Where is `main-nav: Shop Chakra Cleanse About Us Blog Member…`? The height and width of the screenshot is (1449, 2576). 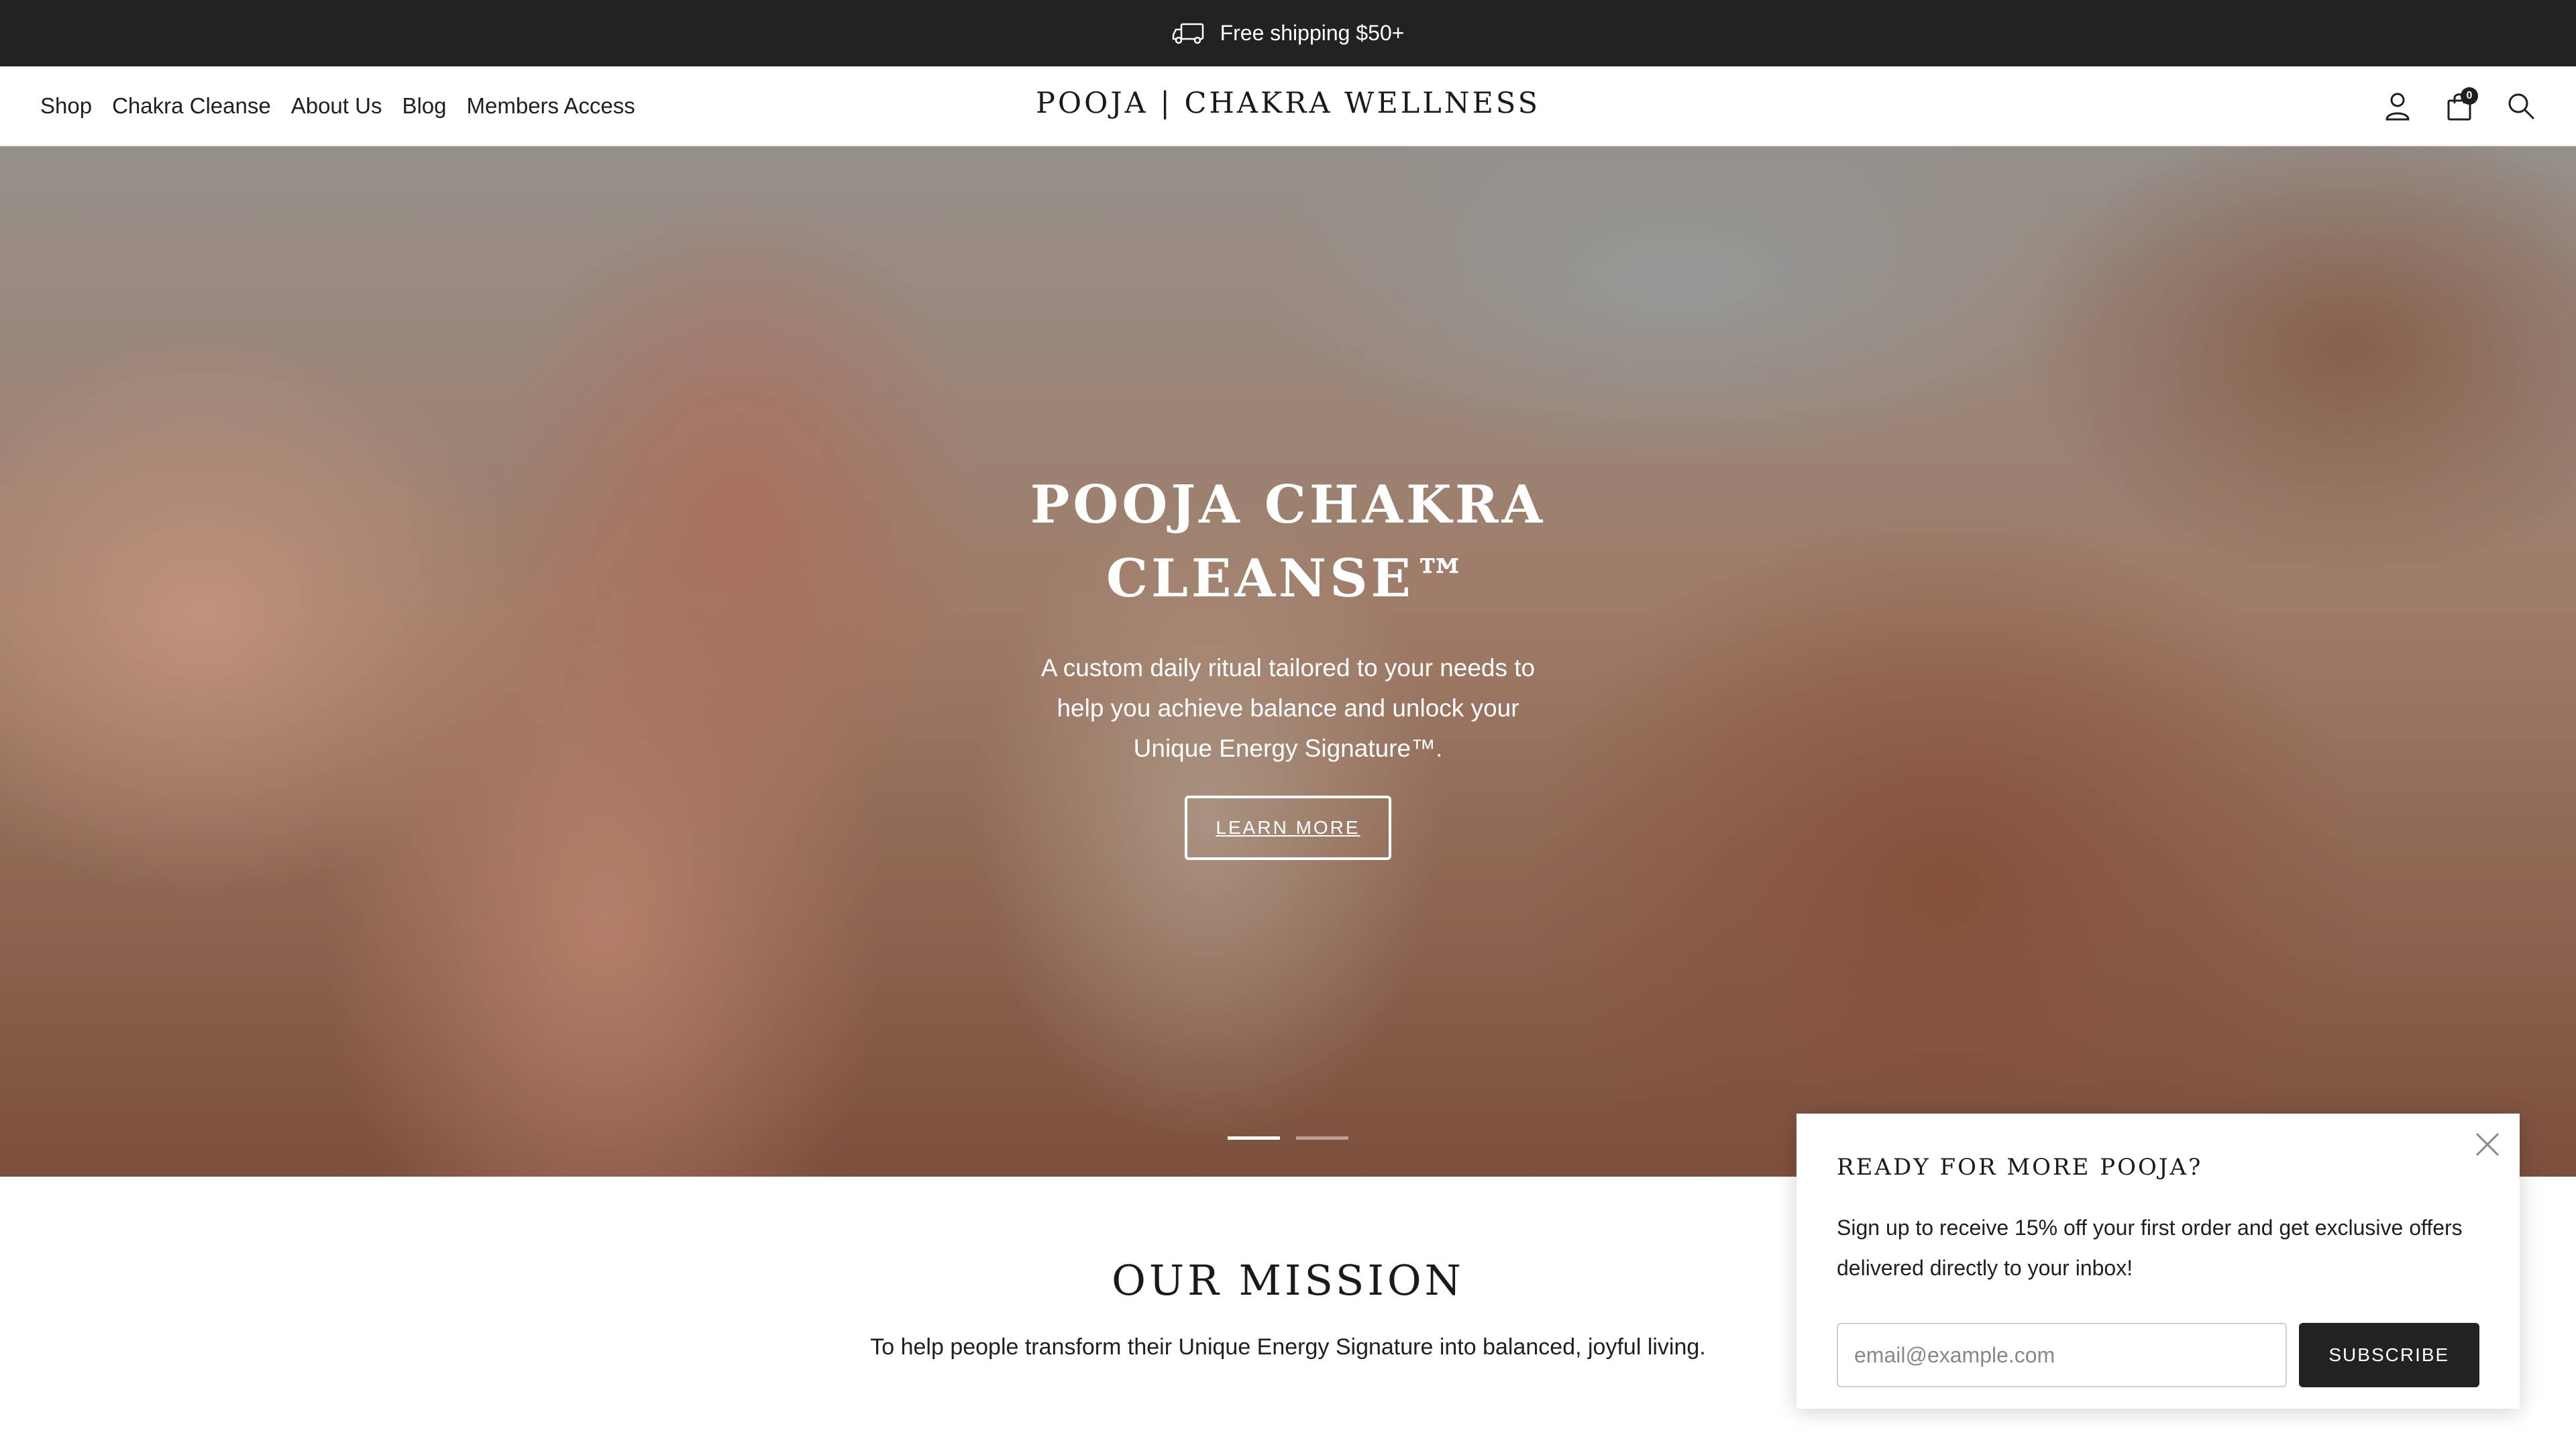 main-nav: Shop Chakra Cleanse About Us Blog Member… is located at coordinates (337, 106).